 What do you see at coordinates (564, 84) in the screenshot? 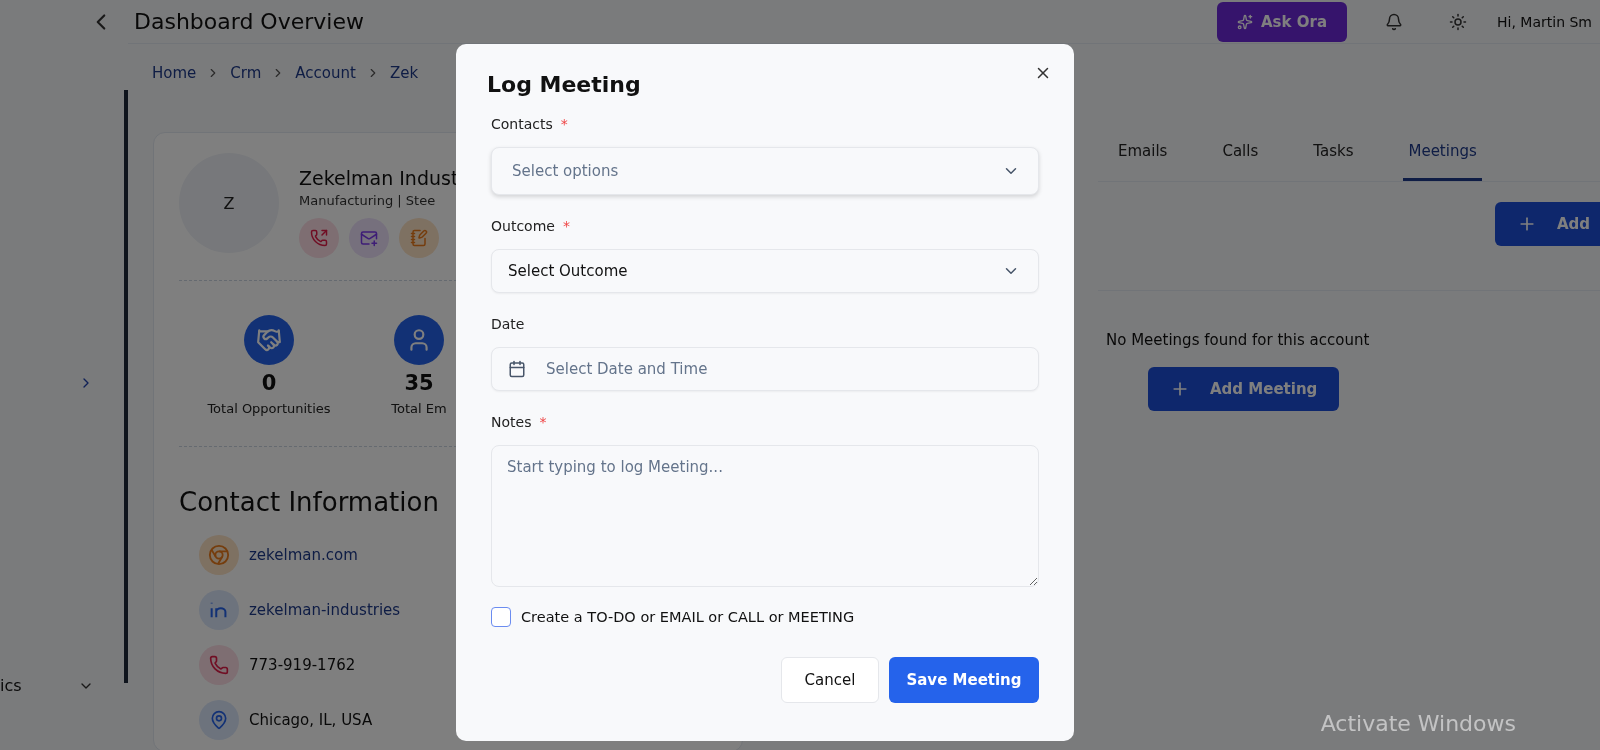
I see `dialog-title: Log Meeting` at bounding box center [564, 84].